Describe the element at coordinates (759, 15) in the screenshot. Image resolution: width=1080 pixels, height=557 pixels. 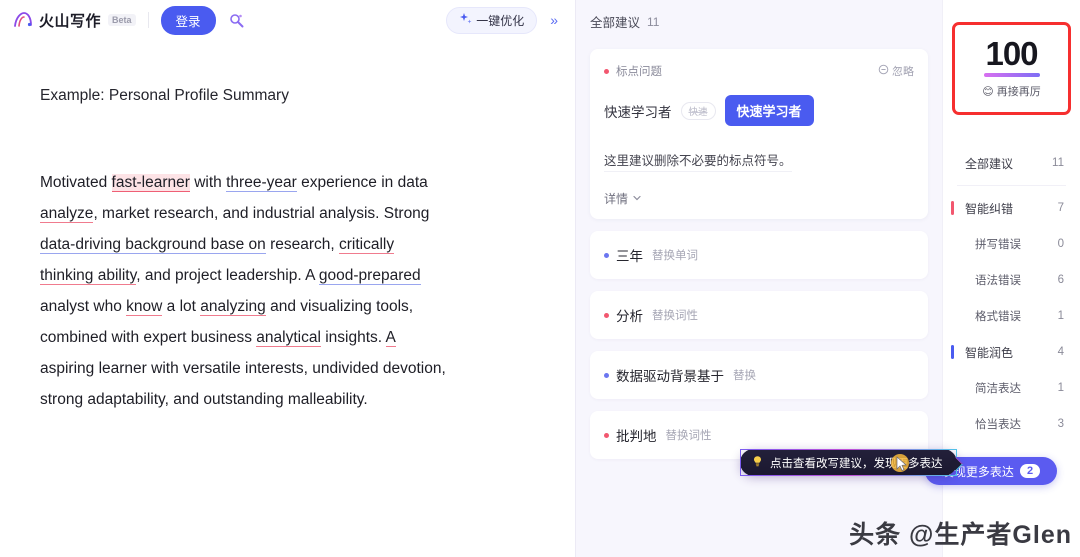
I see `suggestions-header: 全部建议 11` at that location.